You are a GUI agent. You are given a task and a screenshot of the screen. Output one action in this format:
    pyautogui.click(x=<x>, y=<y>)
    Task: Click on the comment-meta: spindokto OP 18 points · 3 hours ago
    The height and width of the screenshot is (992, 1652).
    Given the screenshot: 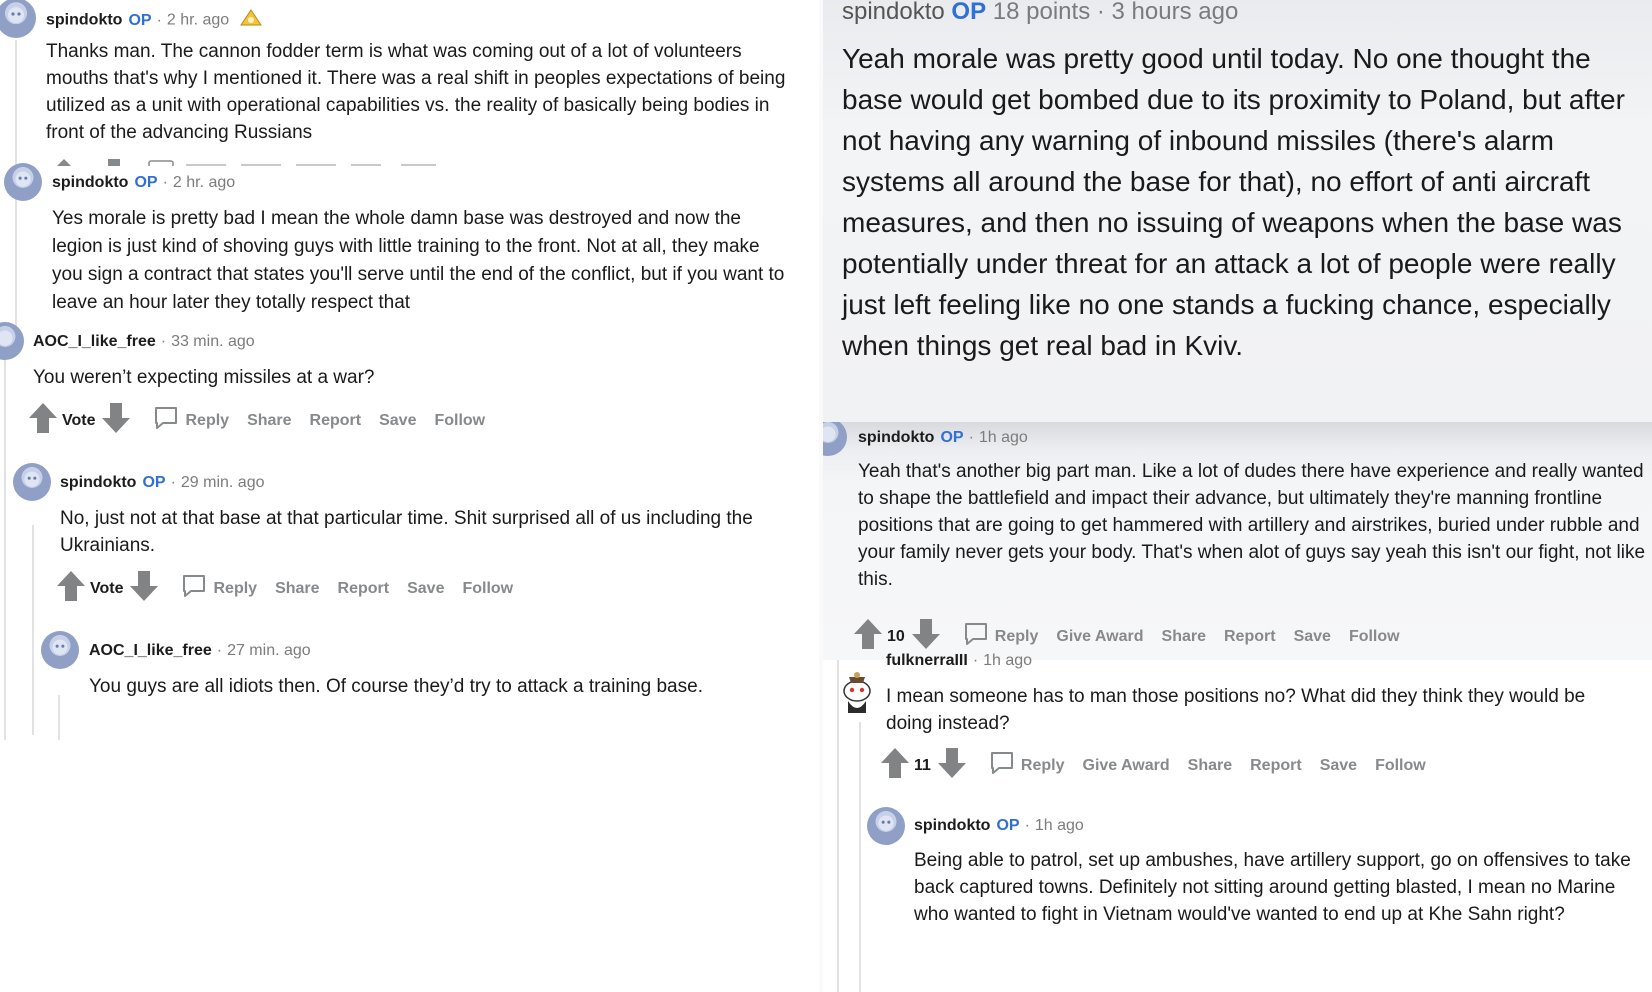 What is the action you would take?
    pyautogui.click(x=1040, y=12)
    